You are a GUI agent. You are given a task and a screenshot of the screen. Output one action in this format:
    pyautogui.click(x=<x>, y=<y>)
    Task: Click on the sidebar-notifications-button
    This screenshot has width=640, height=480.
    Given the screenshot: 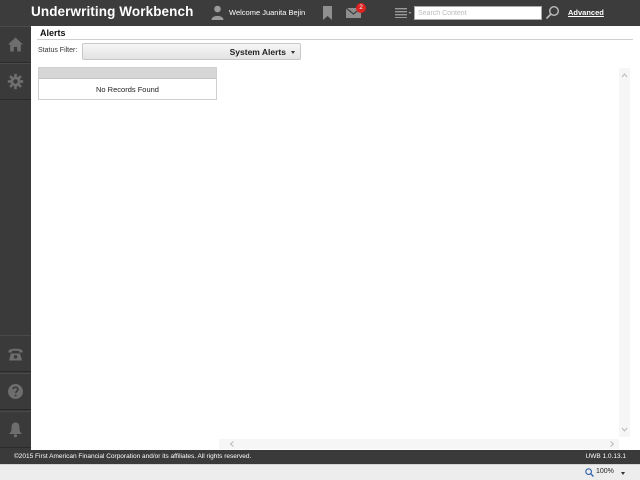 What is the action you would take?
    pyautogui.click(x=15, y=429)
    